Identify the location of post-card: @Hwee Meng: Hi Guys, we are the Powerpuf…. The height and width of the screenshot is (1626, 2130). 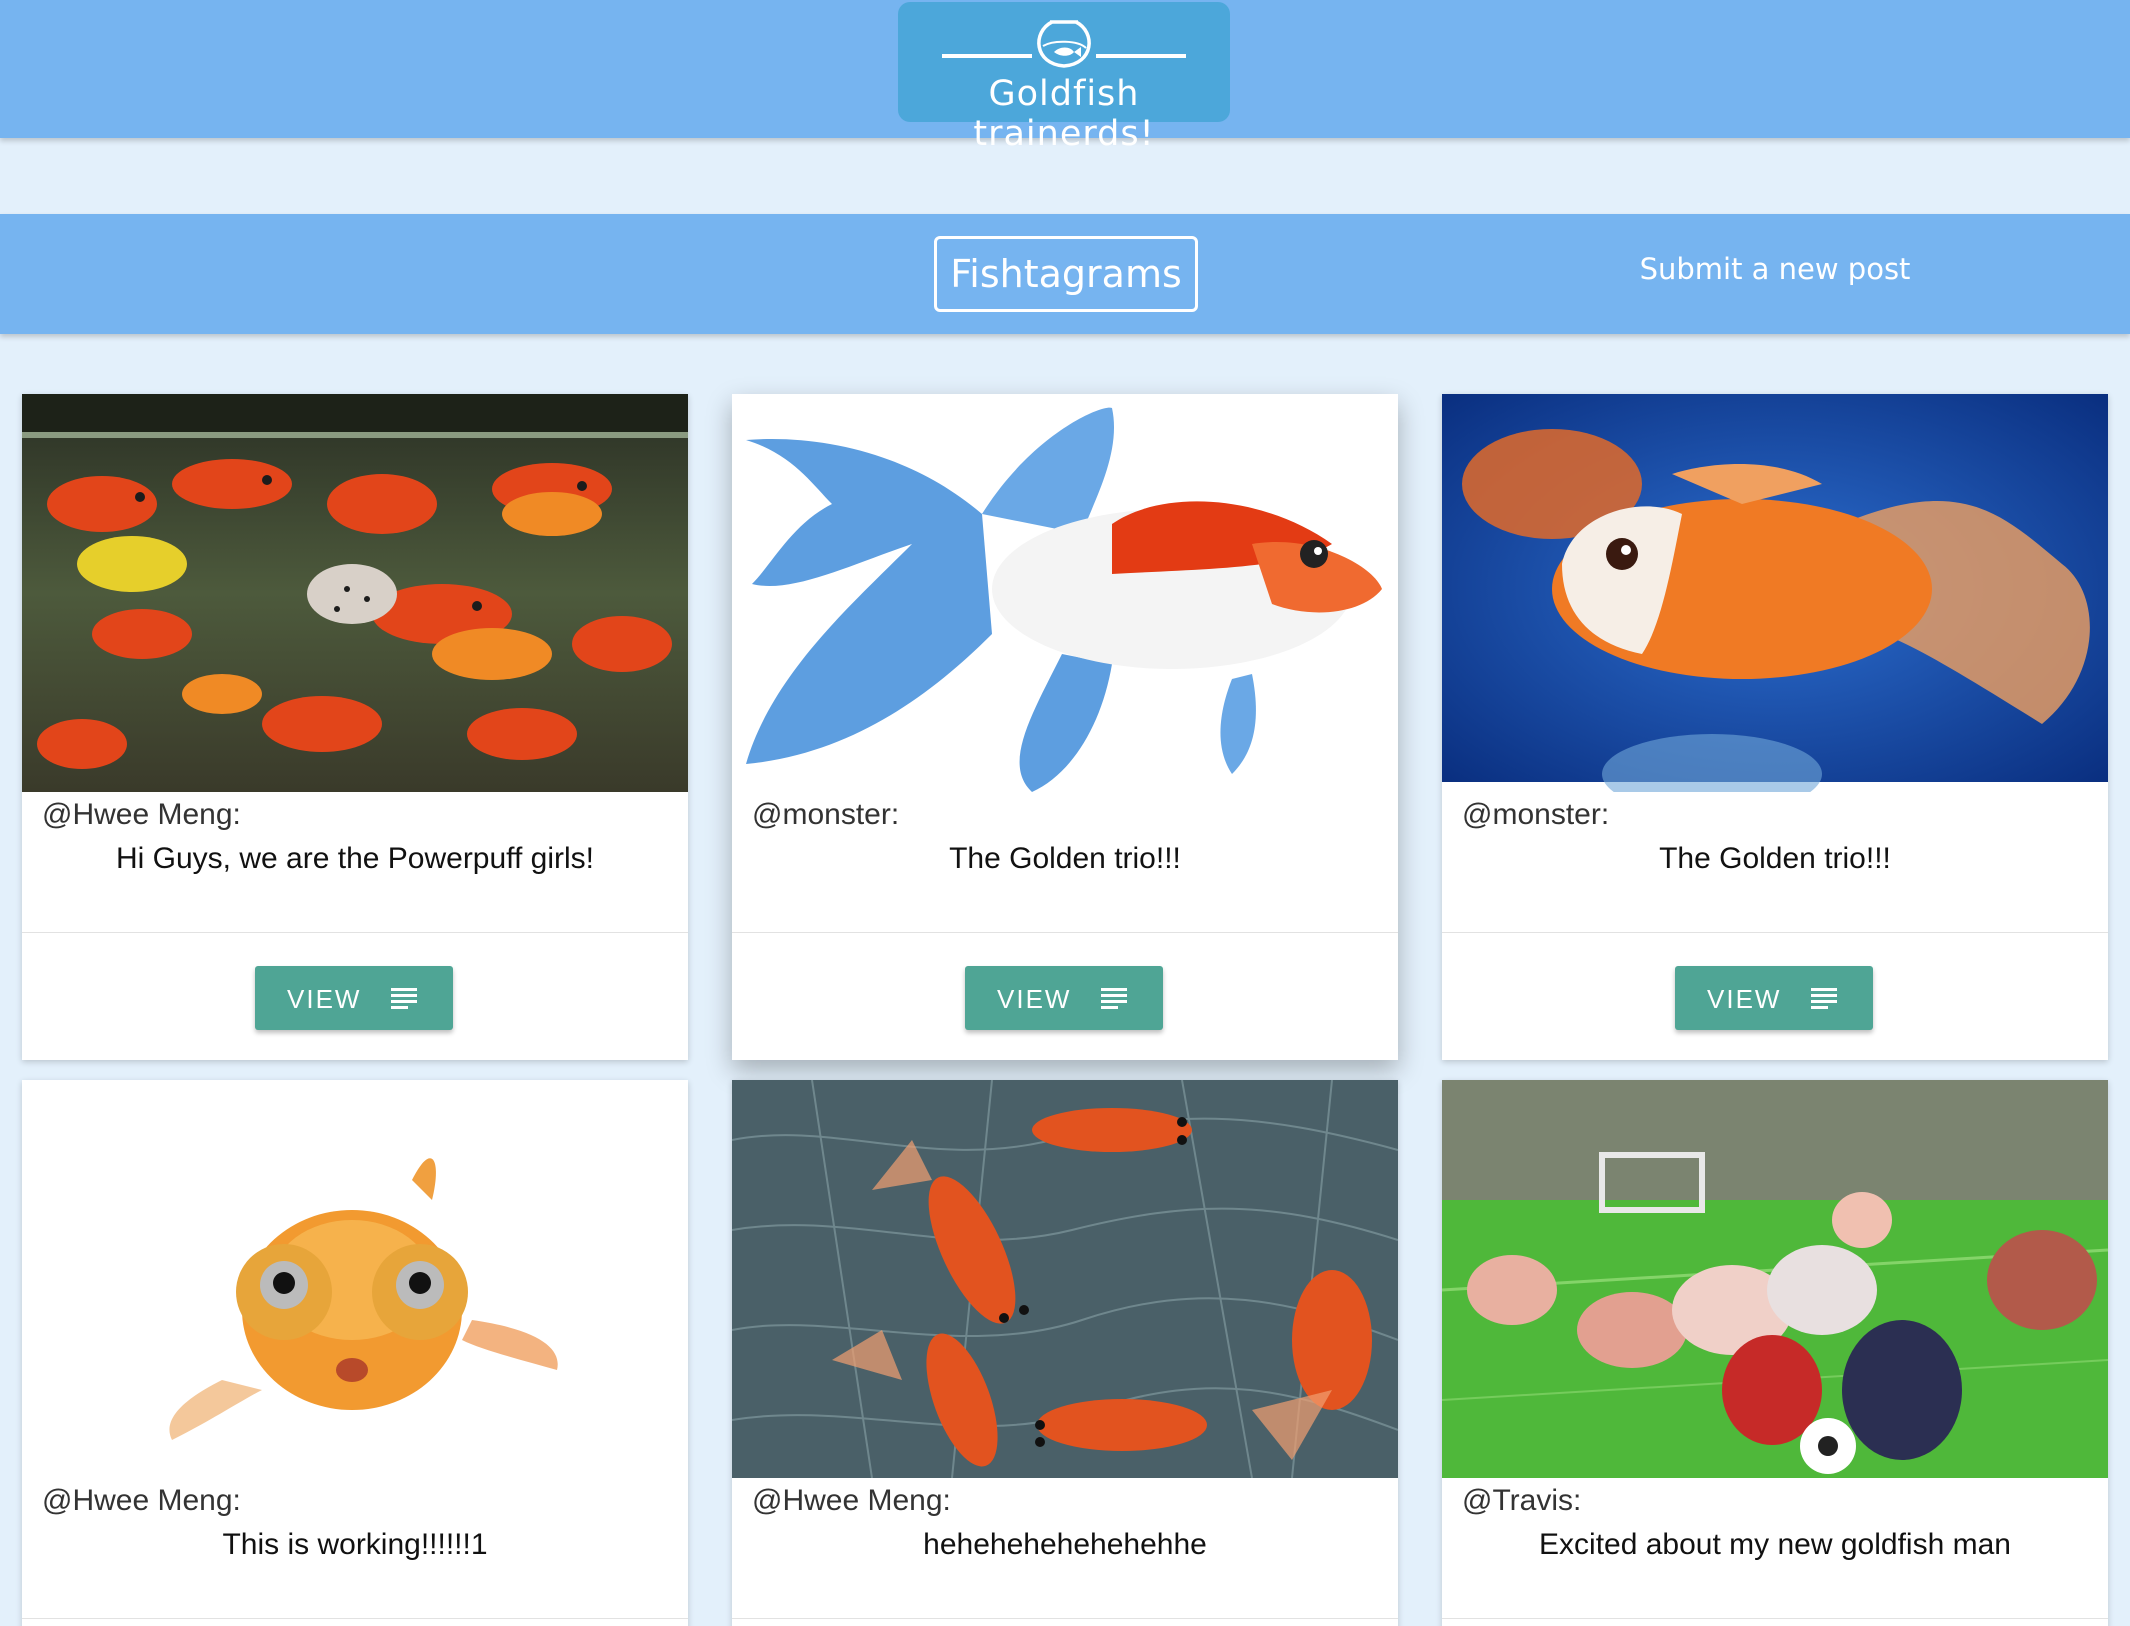
(355, 727).